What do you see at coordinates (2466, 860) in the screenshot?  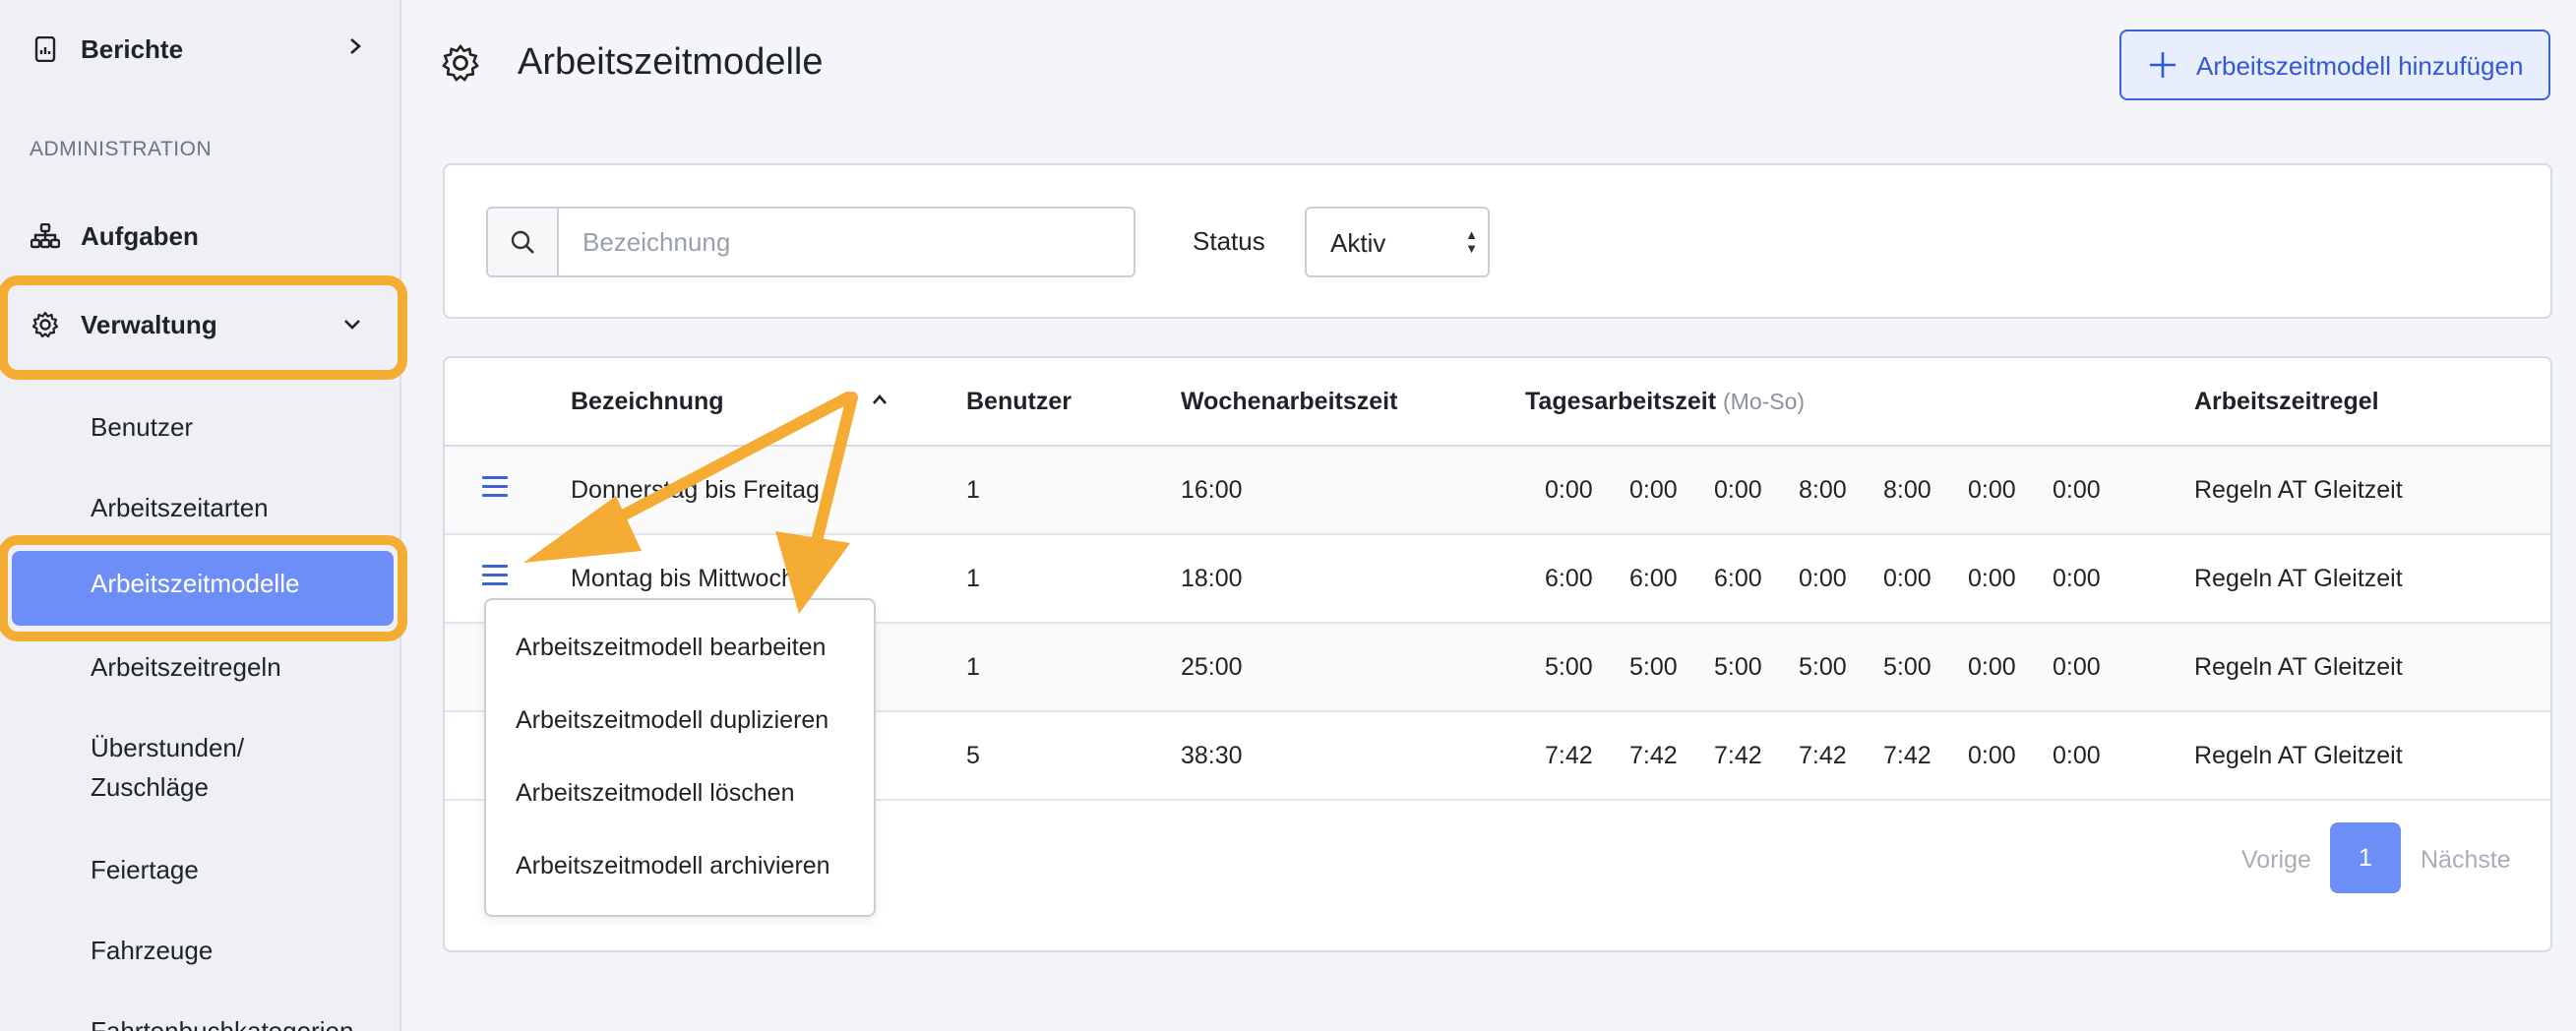 I see `pagination-next: Nächste` at bounding box center [2466, 860].